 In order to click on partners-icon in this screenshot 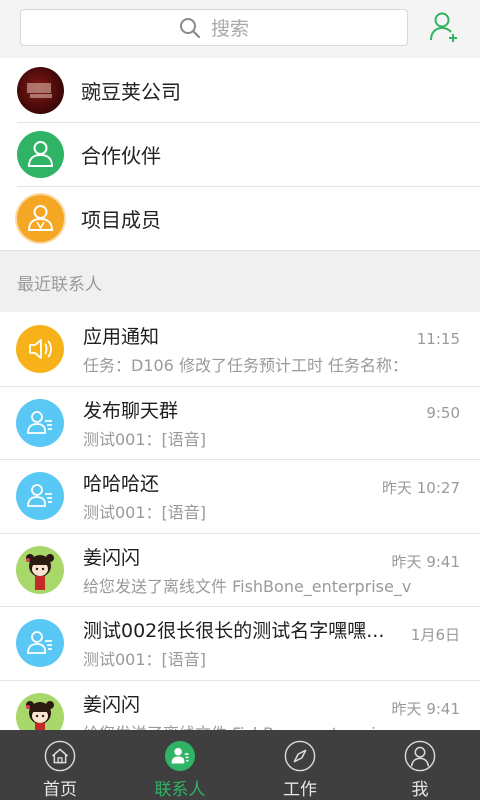, I will do `click(40, 154)`.